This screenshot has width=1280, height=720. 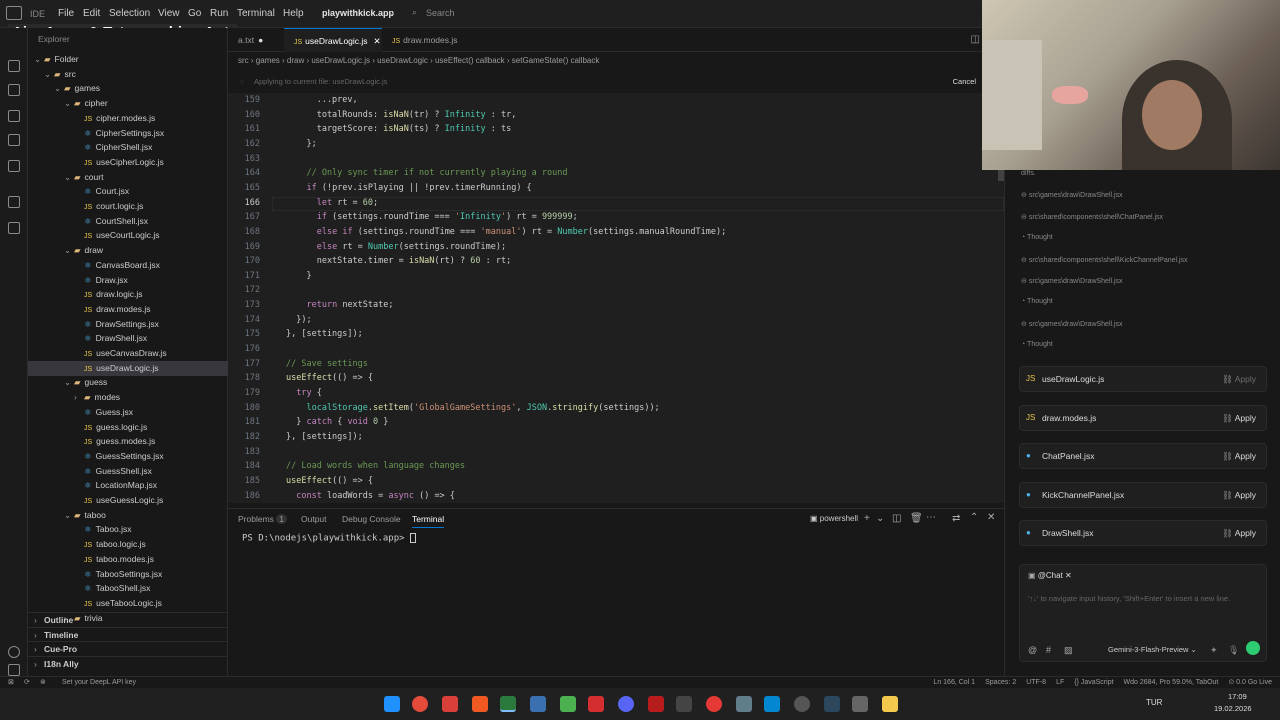 I want to click on remote-icon, so click(x=14, y=166).